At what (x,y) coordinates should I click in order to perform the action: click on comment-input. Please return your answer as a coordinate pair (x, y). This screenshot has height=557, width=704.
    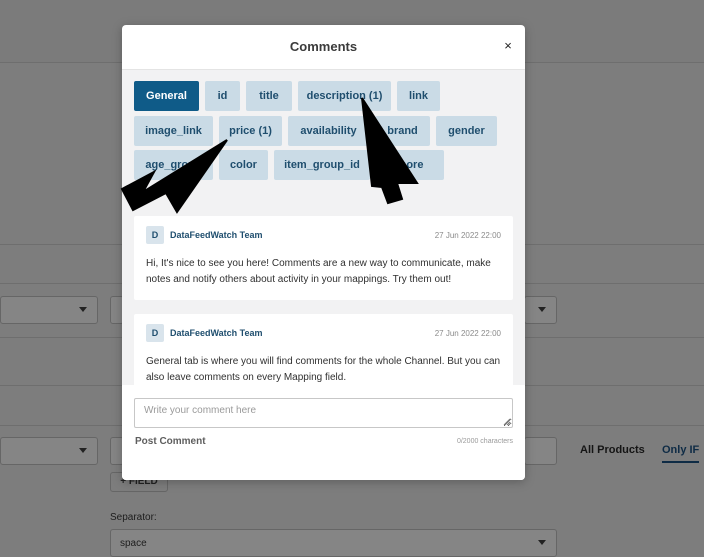
    Looking at the image, I should click on (323, 413).